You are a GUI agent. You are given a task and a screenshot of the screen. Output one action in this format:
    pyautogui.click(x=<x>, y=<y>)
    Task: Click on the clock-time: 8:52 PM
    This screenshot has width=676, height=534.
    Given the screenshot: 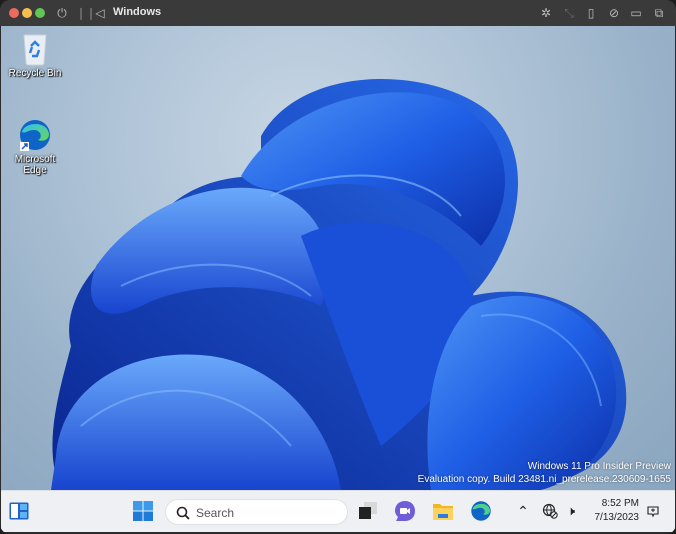 What is the action you would take?
    pyautogui.click(x=612, y=503)
    